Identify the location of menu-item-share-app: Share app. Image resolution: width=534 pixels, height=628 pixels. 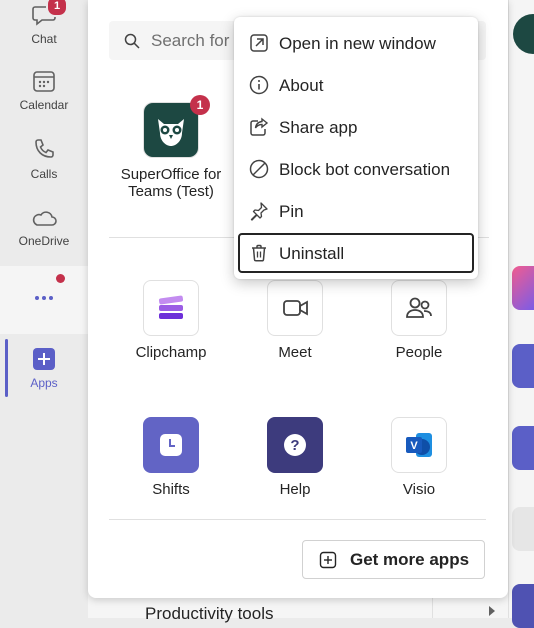
(356, 127).